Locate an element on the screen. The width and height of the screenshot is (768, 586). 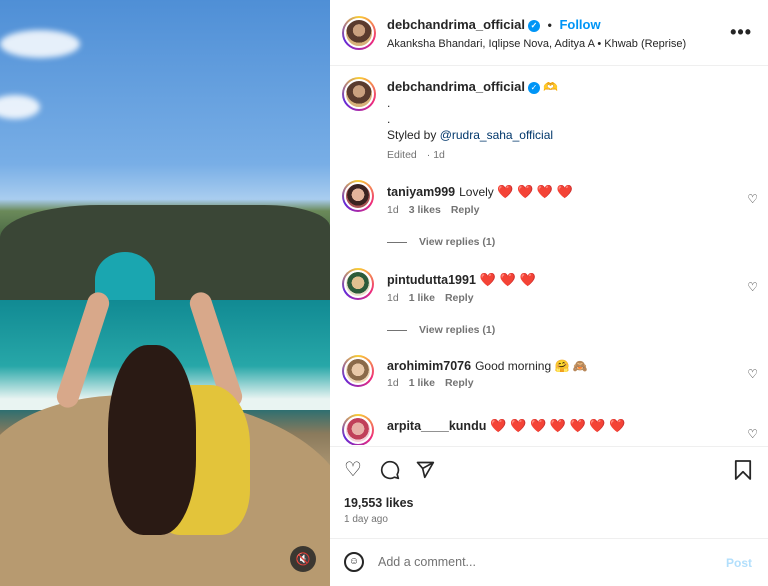
comment-username: arohimim7076 is located at coordinates (429, 366).